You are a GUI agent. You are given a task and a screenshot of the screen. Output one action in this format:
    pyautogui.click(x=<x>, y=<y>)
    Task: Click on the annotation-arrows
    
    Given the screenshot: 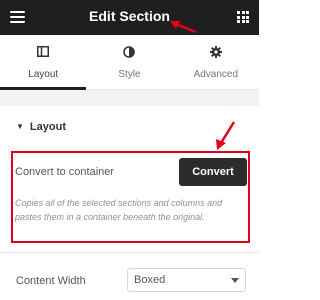 What is the action you would take?
    pyautogui.click(x=203, y=85)
    